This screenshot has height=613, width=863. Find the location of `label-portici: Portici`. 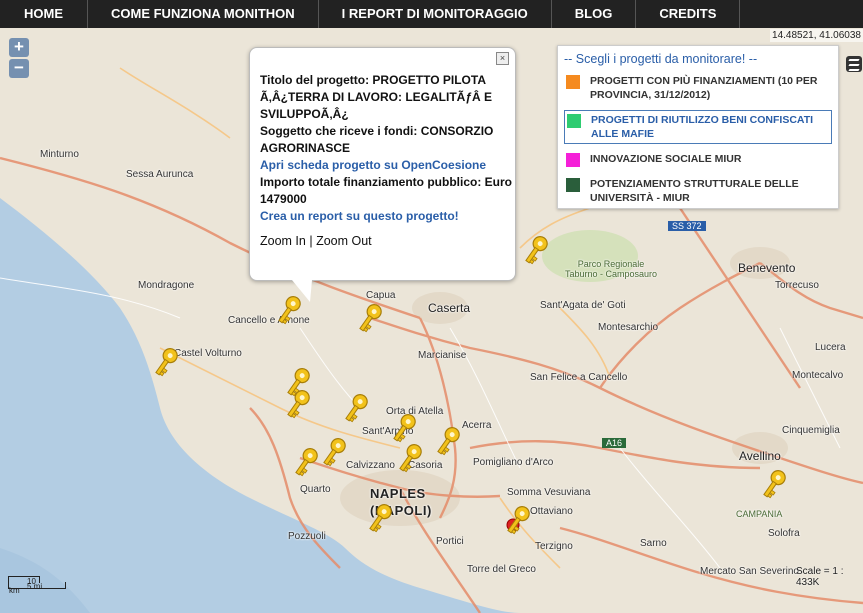

label-portici: Portici is located at coordinates (450, 541).